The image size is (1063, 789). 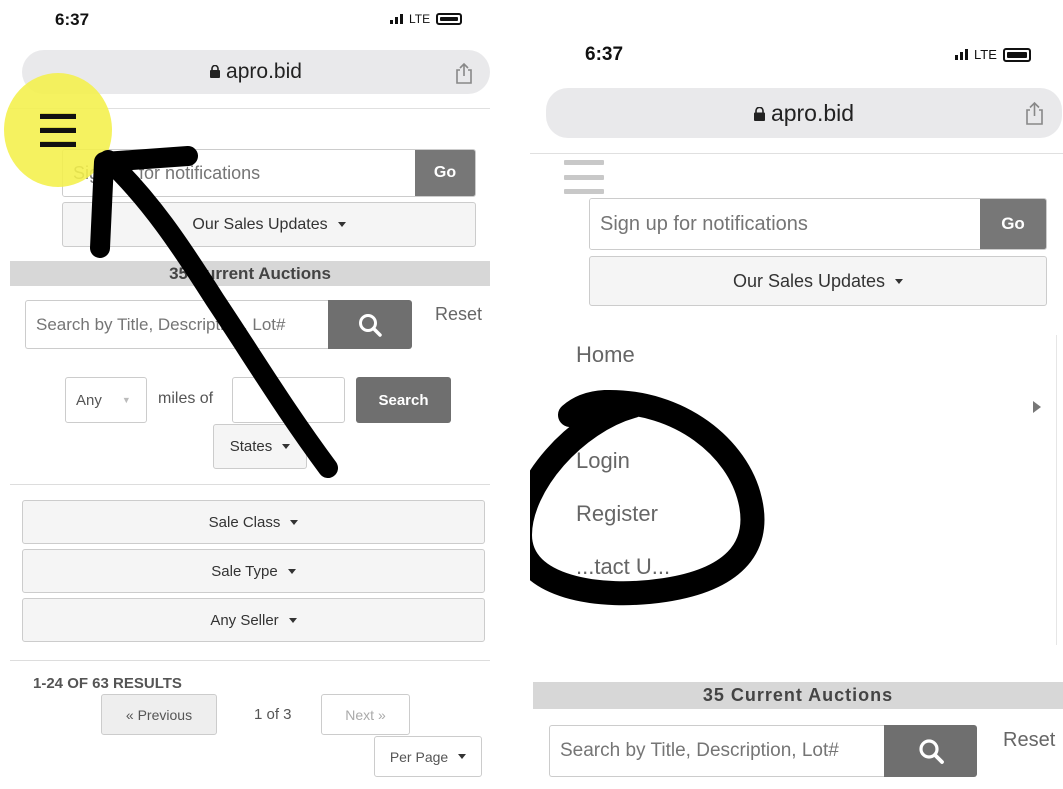 What do you see at coordinates (89, 400) in the screenshot?
I see `distance-value: Any` at bounding box center [89, 400].